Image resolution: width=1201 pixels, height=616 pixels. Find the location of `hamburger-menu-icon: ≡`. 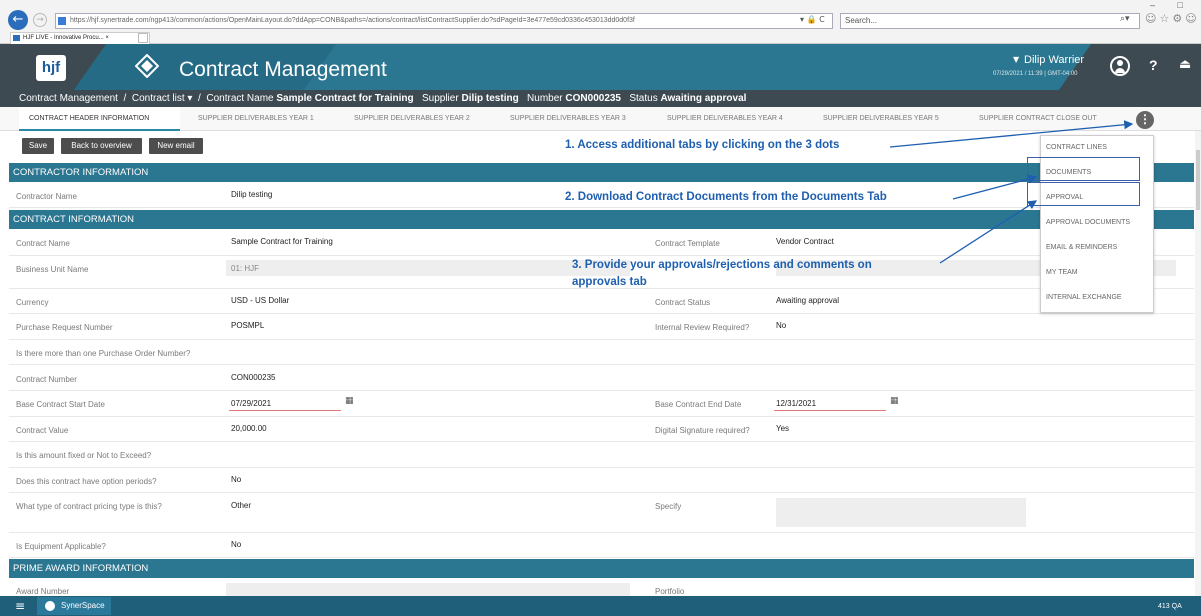

hamburger-menu-icon: ≡ is located at coordinates (20, 606).